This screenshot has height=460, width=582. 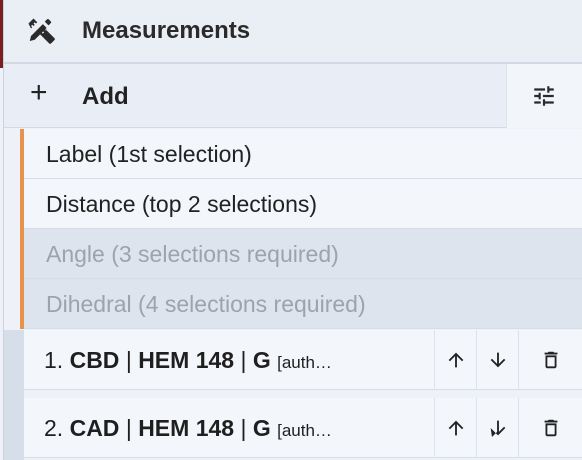 I want to click on add-toolbar: + Add, so click(x=293, y=96).